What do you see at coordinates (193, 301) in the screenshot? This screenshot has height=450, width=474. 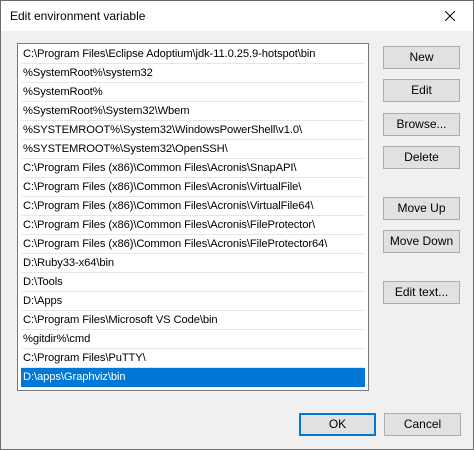 I see `path-list-item: D:\Apps` at bounding box center [193, 301].